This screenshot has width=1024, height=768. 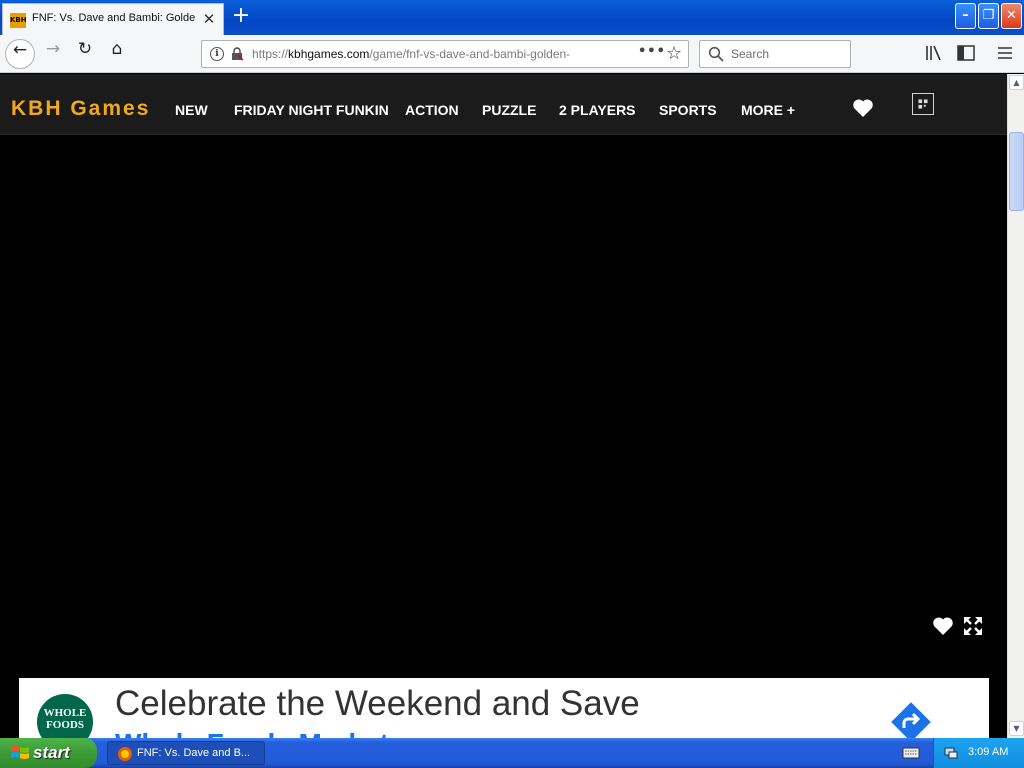 What do you see at coordinates (80, 109) in the screenshot?
I see `site-logo: KBH Games` at bounding box center [80, 109].